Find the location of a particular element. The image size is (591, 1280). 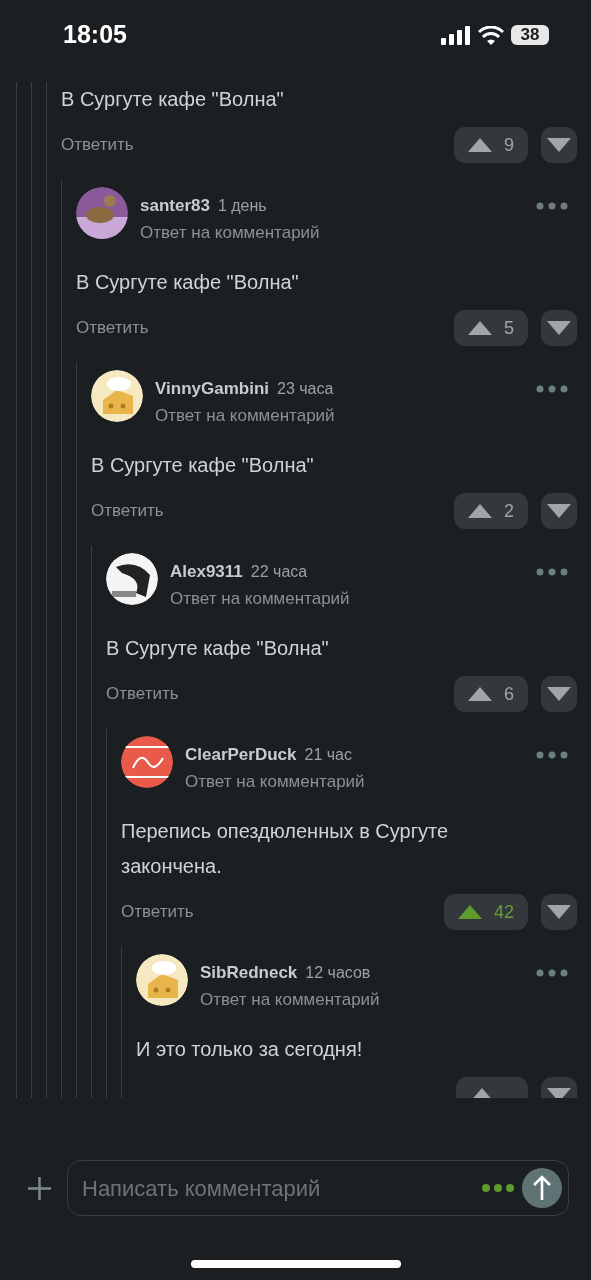

signal-icon is located at coordinates (456, 35).